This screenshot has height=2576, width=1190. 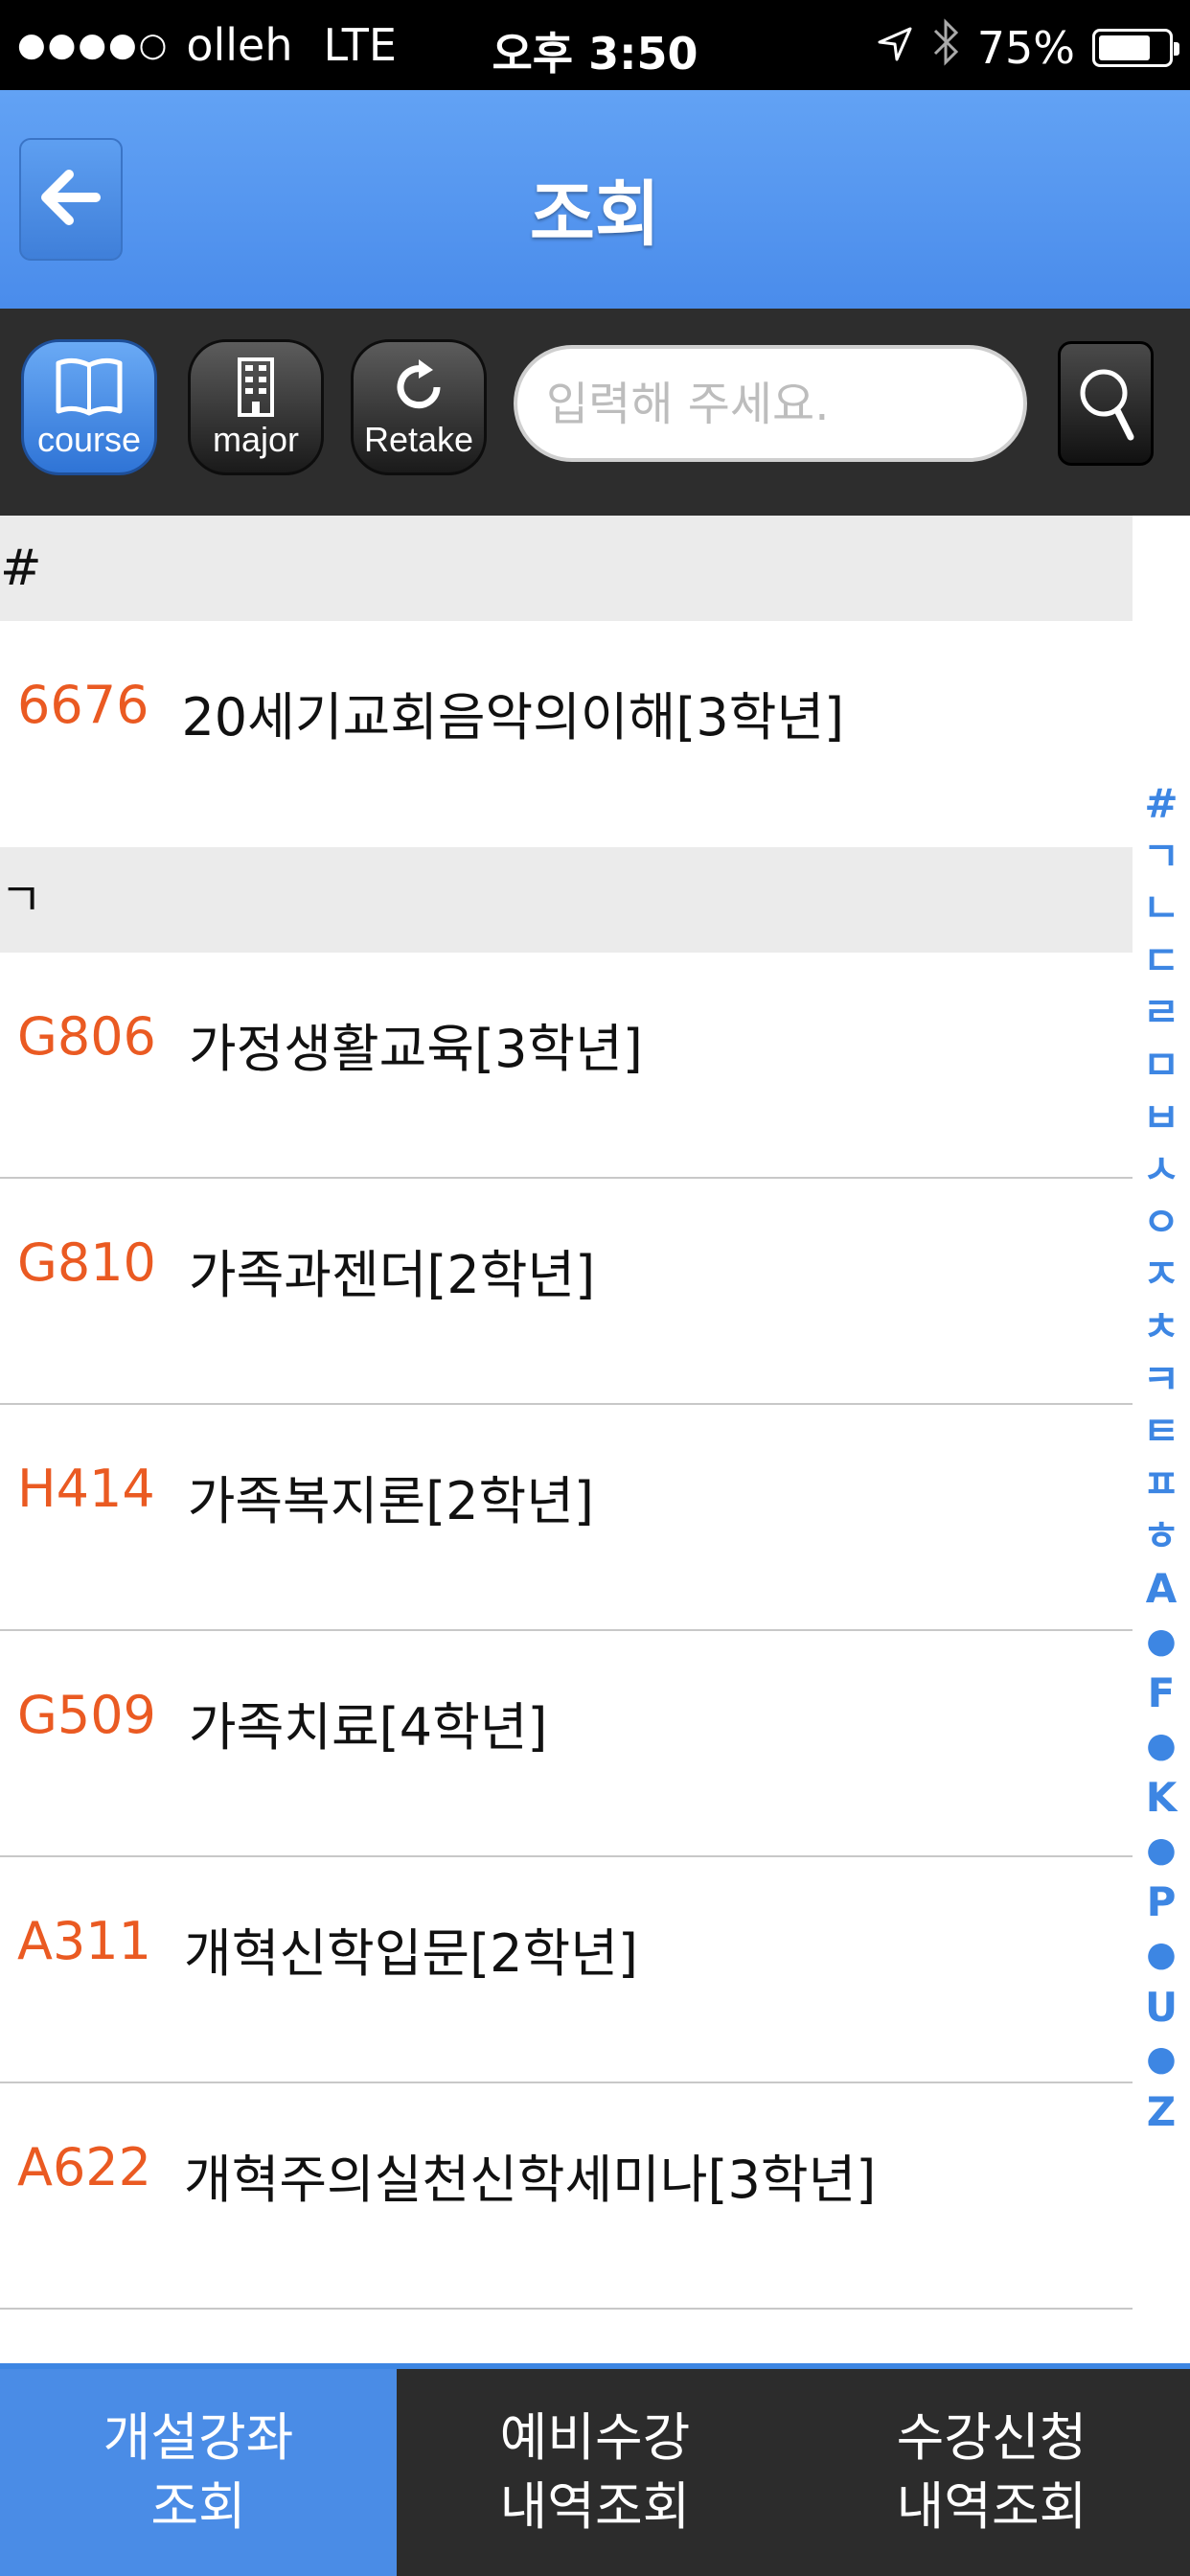 What do you see at coordinates (1161, 1433) in the screenshot?
I see `index-letter: ㅌ` at bounding box center [1161, 1433].